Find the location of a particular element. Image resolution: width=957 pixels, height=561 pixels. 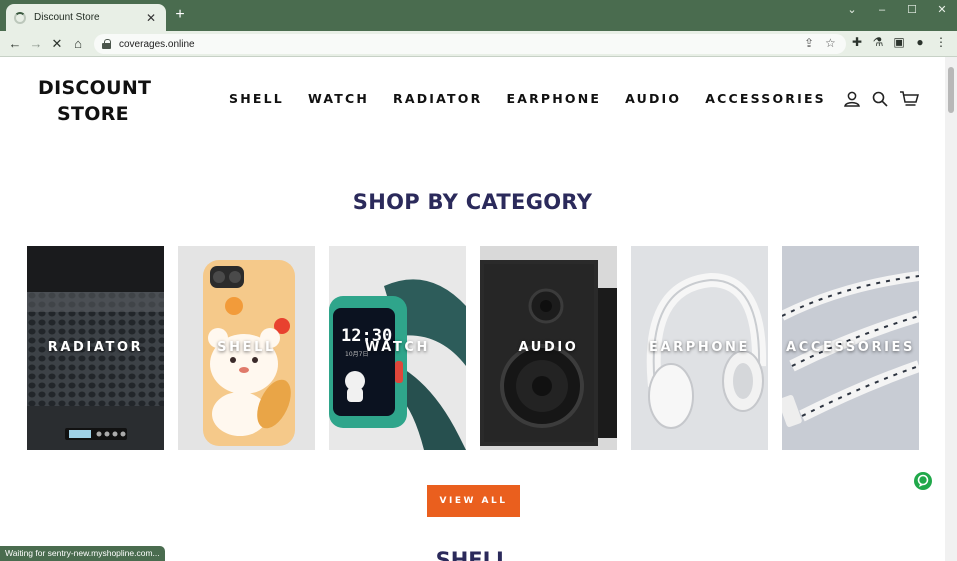

nav-item-audio: AUDIO is located at coordinates (653, 98).